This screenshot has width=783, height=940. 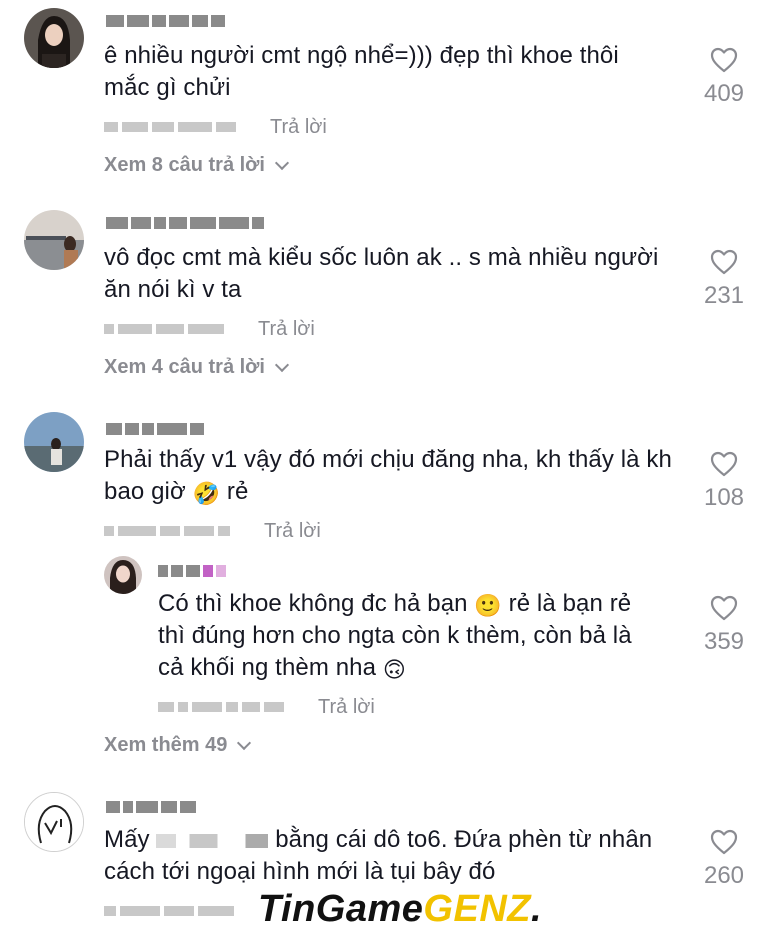 I want to click on view-replies-label: Xem 4 câu trả lời, so click(x=184, y=367).